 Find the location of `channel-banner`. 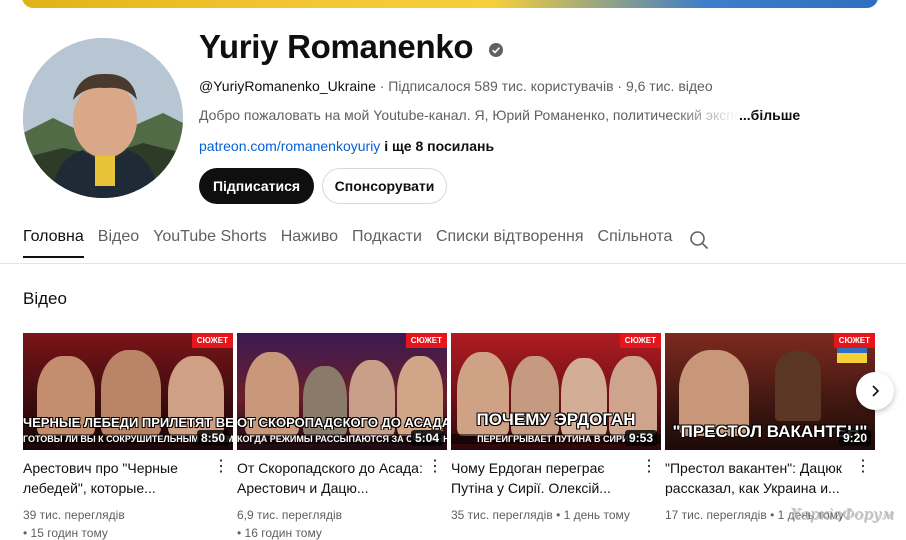

channel-banner is located at coordinates (450, 4).